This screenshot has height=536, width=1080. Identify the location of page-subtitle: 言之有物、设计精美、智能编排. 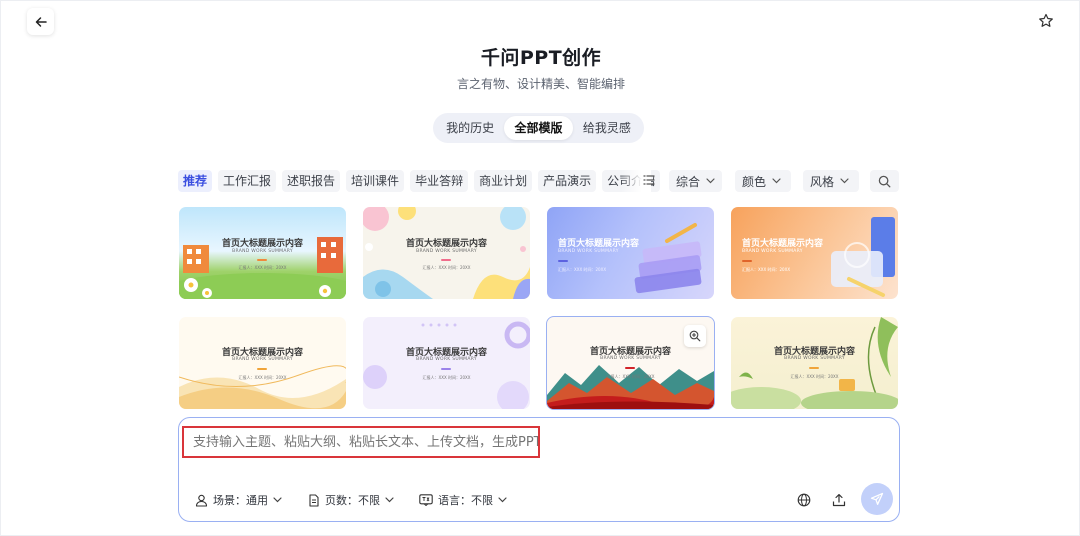
(540, 84).